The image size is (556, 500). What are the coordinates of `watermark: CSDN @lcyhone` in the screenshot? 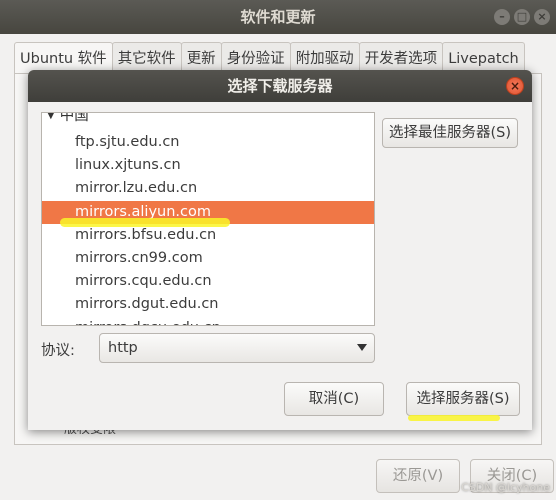 It's located at (505, 487).